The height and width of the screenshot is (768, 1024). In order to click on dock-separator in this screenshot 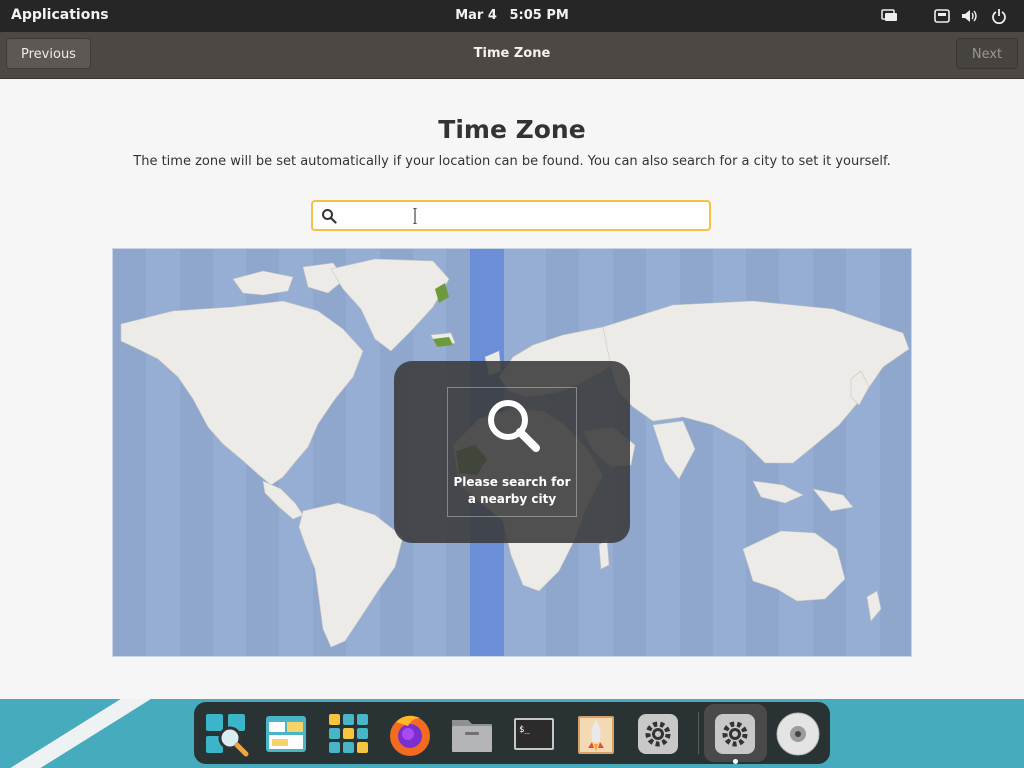, I will do `click(698, 733)`.